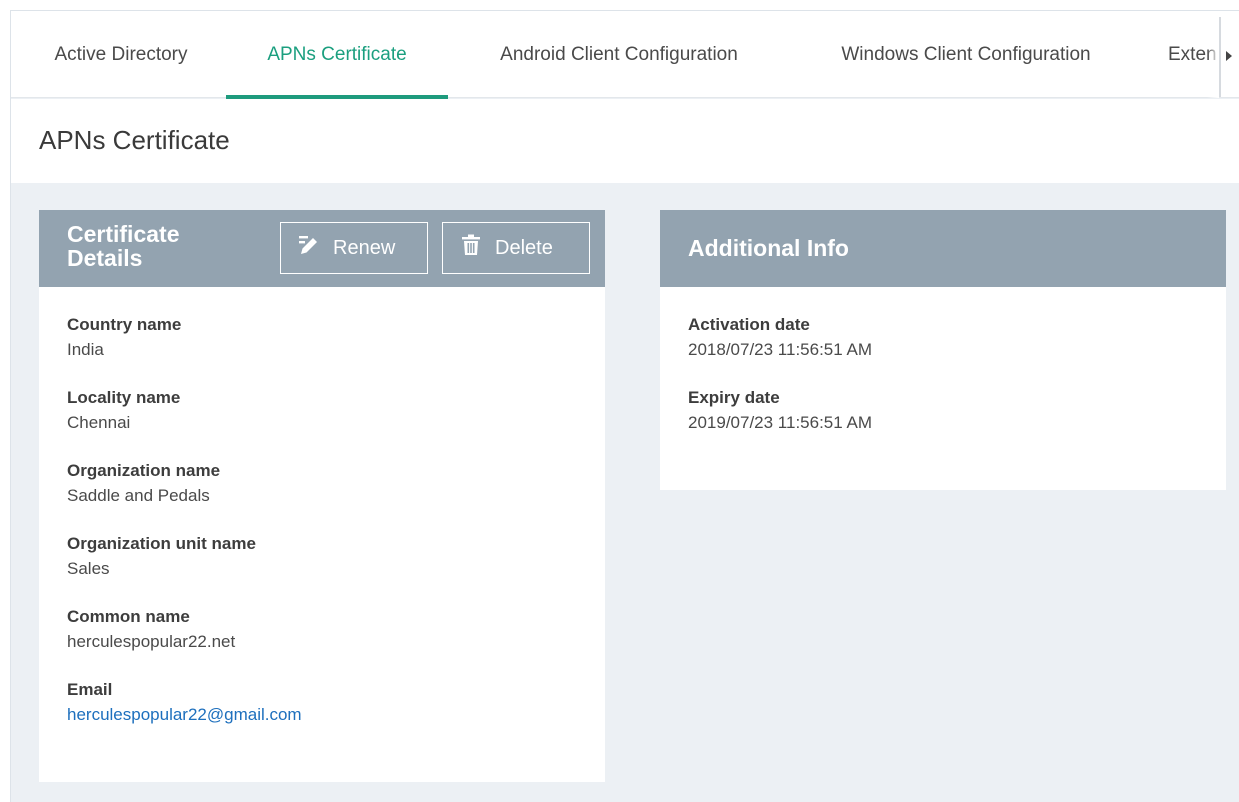 Image resolution: width=1239 pixels, height=802 pixels. What do you see at coordinates (85, 349) in the screenshot?
I see `field-value: India` at bounding box center [85, 349].